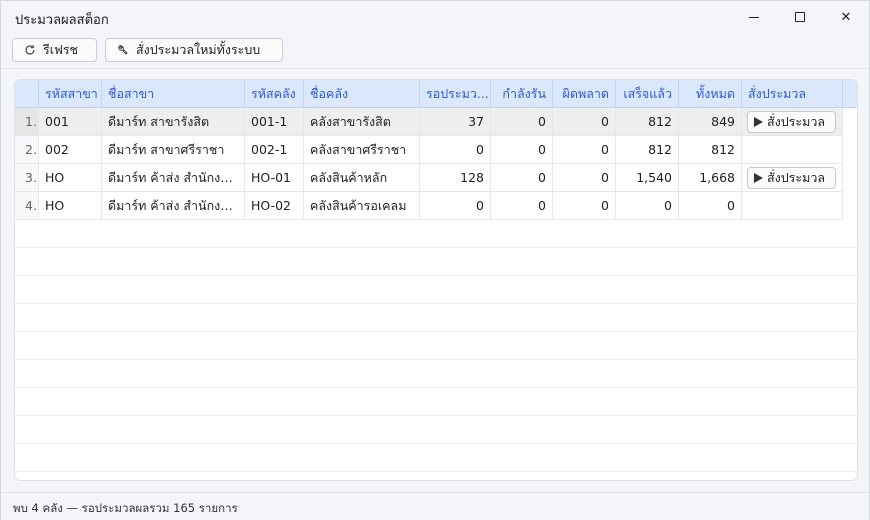 This screenshot has height=520, width=870. What do you see at coordinates (27, 150) in the screenshot?
I see `row-number: 2` at bounding box center [27, 150].